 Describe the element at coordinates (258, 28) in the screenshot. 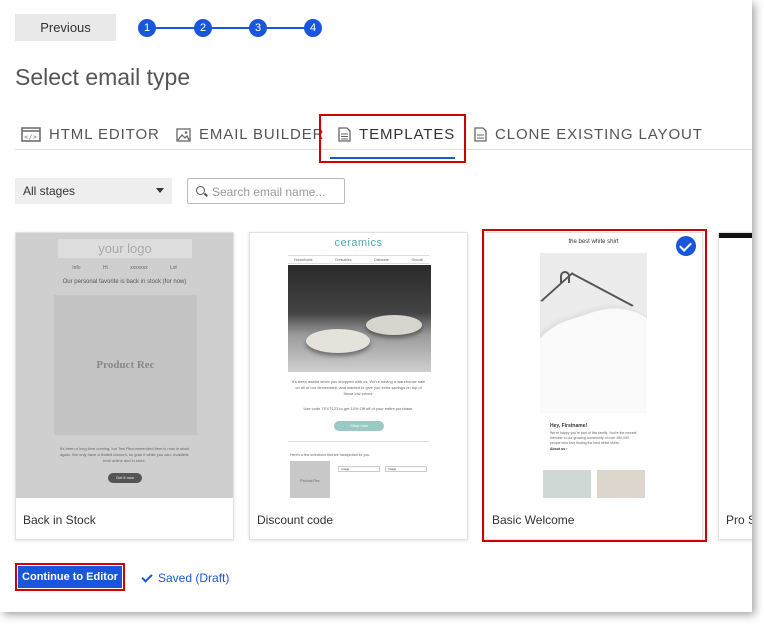

I see `step-3: 3` at that location.